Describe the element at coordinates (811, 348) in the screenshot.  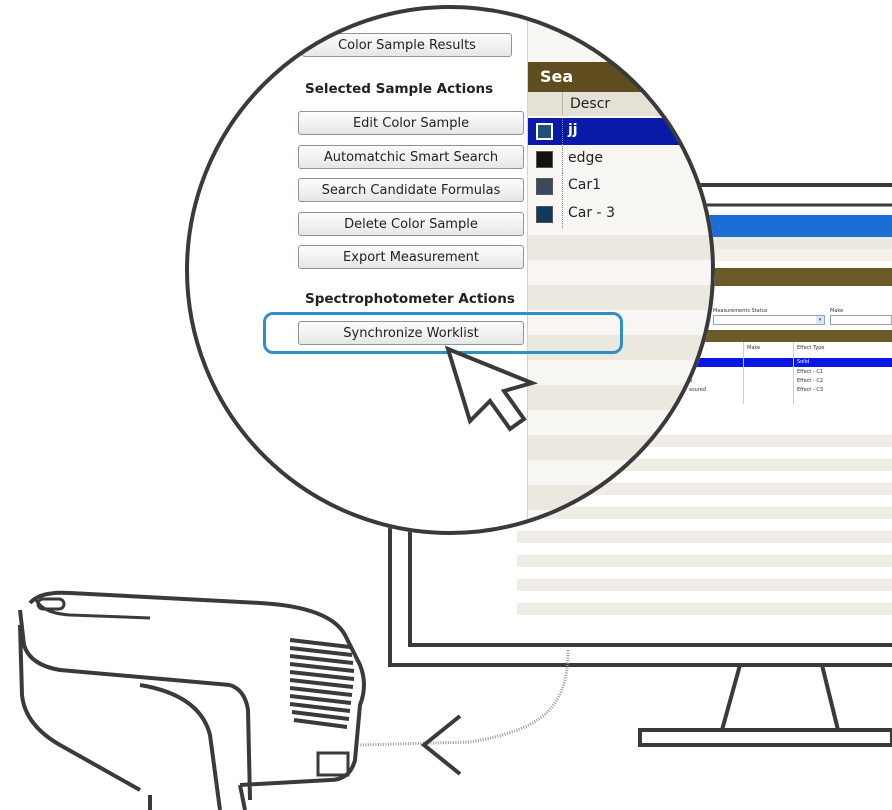
I see `column-header: Effect Type` at that location.